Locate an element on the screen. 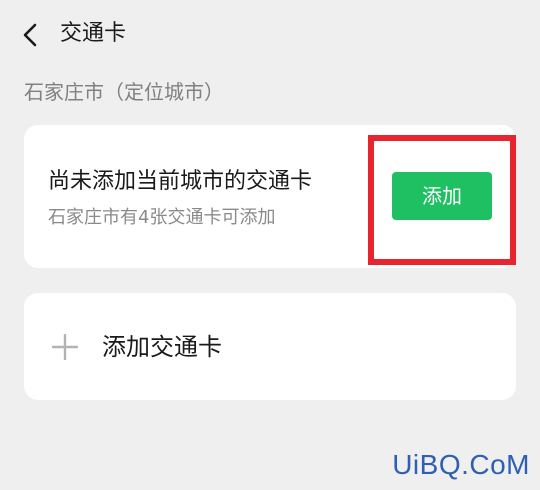 The image size is (540, 490). city-card-subtitle: 石家庄市有4张交通卡可添加 is located at coordinates (162, 217).